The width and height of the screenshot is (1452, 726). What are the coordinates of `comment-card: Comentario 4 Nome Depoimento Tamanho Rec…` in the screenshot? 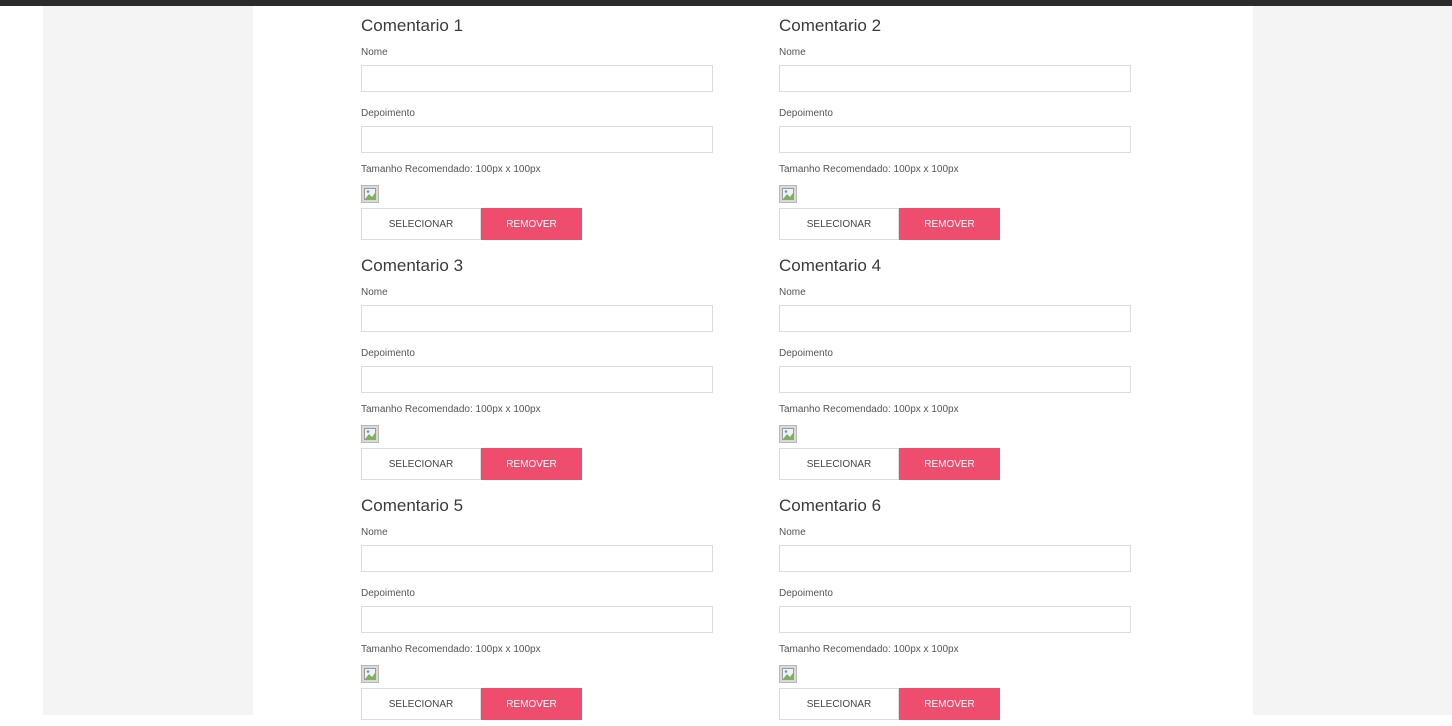 It's located at (955, 366).